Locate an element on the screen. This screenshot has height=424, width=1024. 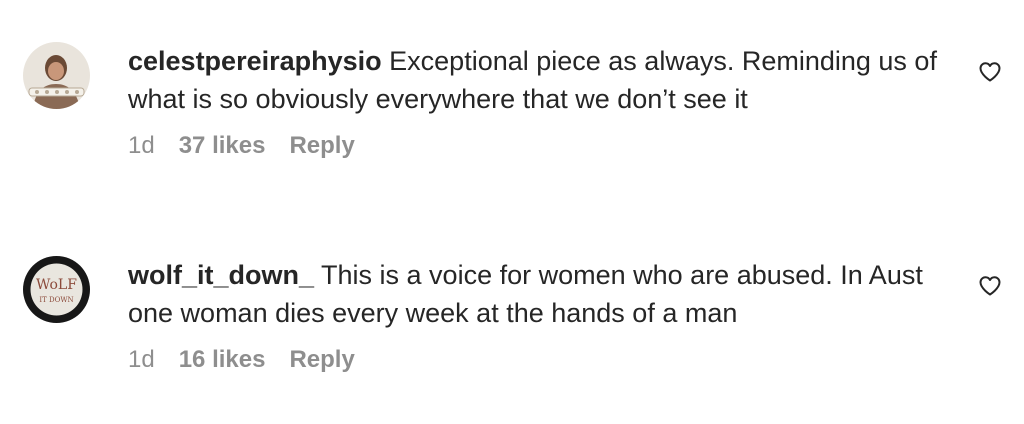
user-avatar: WoLF IT DOWN is located at coordinates (56, 289).